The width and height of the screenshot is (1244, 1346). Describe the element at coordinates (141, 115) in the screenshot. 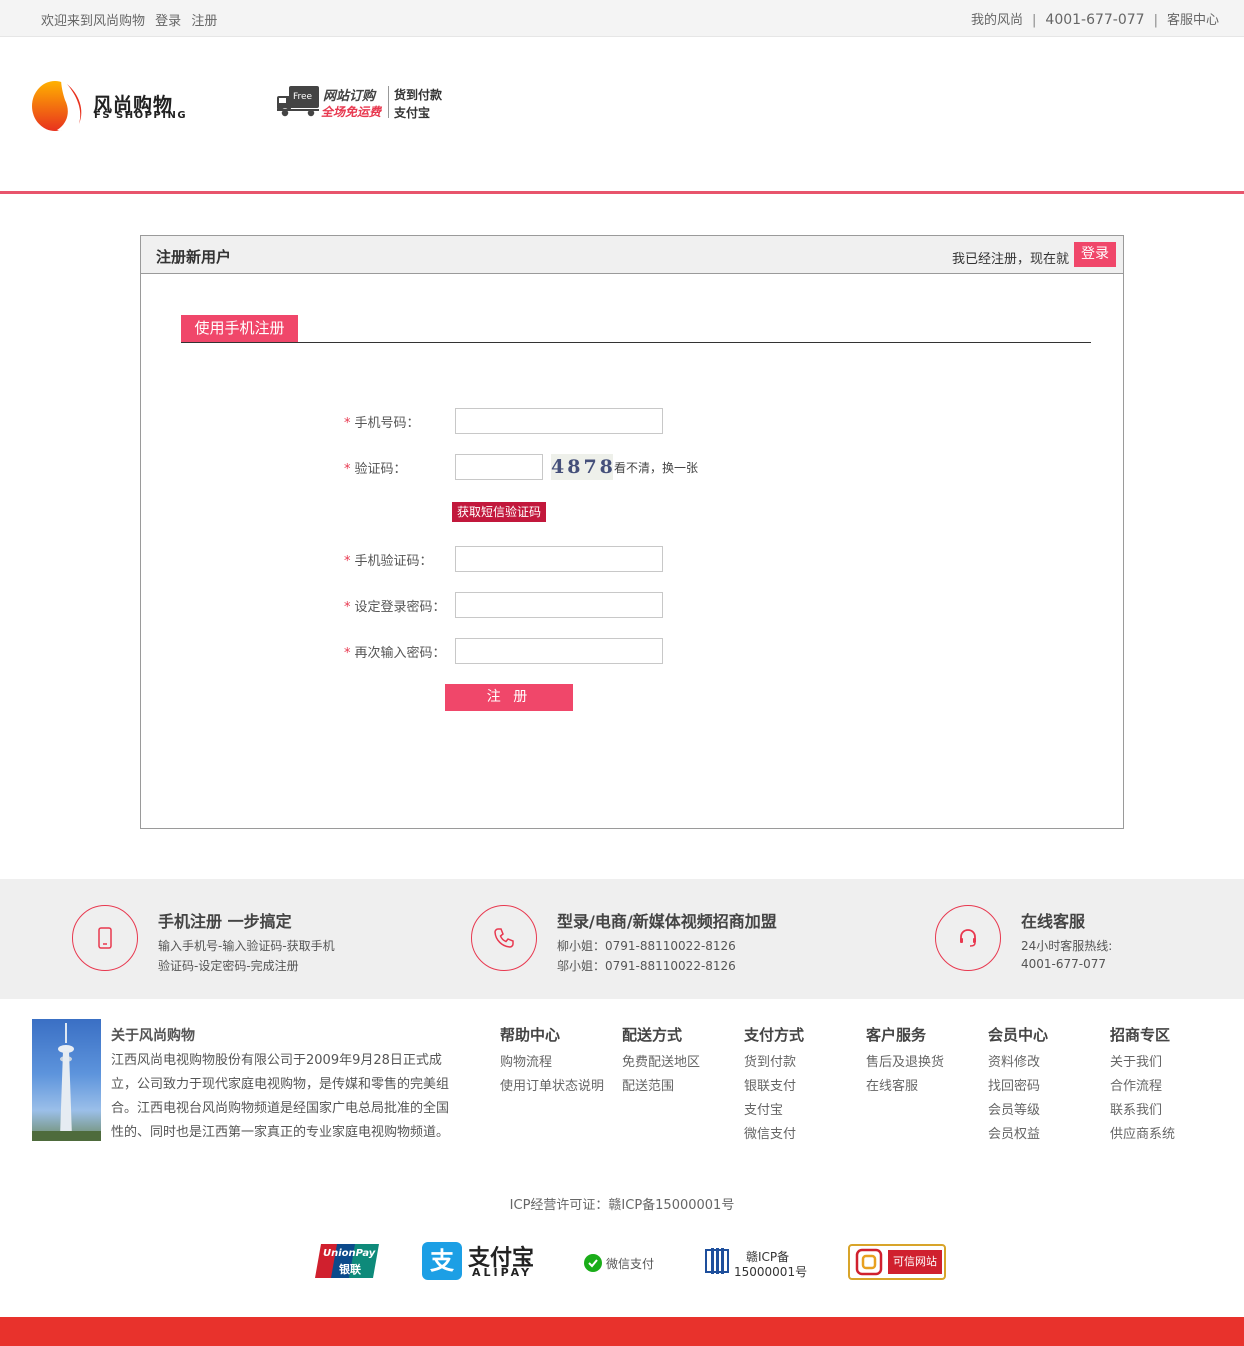

I see `logo-subtext: FS SHOPPING` at that location.